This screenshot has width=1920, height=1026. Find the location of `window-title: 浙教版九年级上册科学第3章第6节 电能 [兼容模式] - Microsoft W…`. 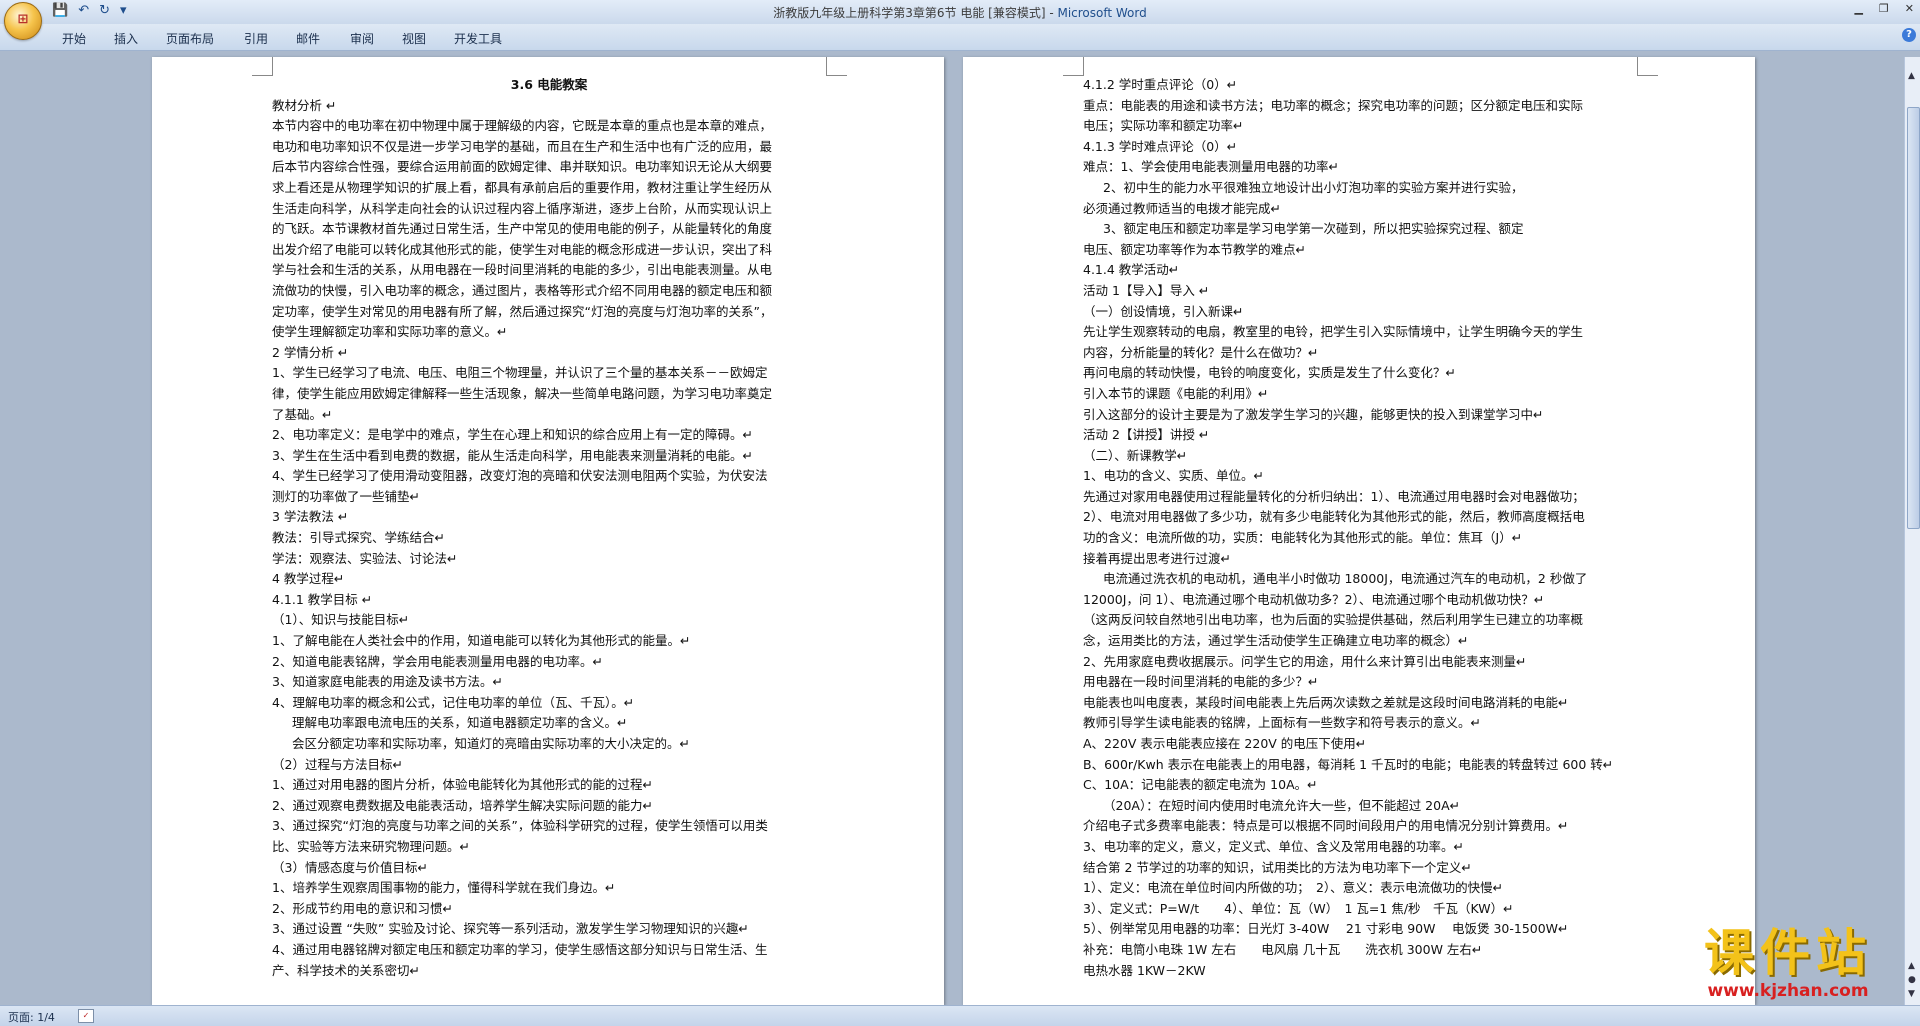

window-title: 浙教版九年级上册科学第3章第6节 电能 [兼容模式] - Microsoft W… is located at coordinates (960, 12).